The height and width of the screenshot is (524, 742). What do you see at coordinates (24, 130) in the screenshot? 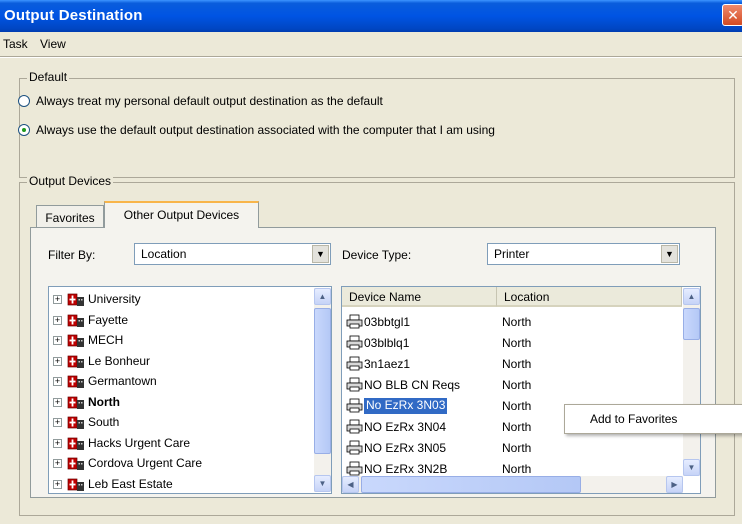
I see `radio-computer-default-circle` at bounding box center [24, 130].